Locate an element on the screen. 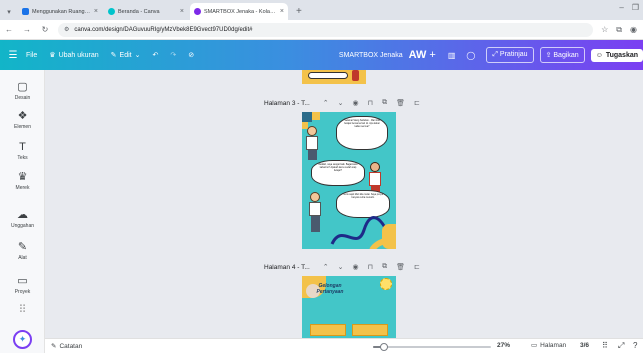  sidebar-item-apps: ⠿ is located at coordinates (22, 310).